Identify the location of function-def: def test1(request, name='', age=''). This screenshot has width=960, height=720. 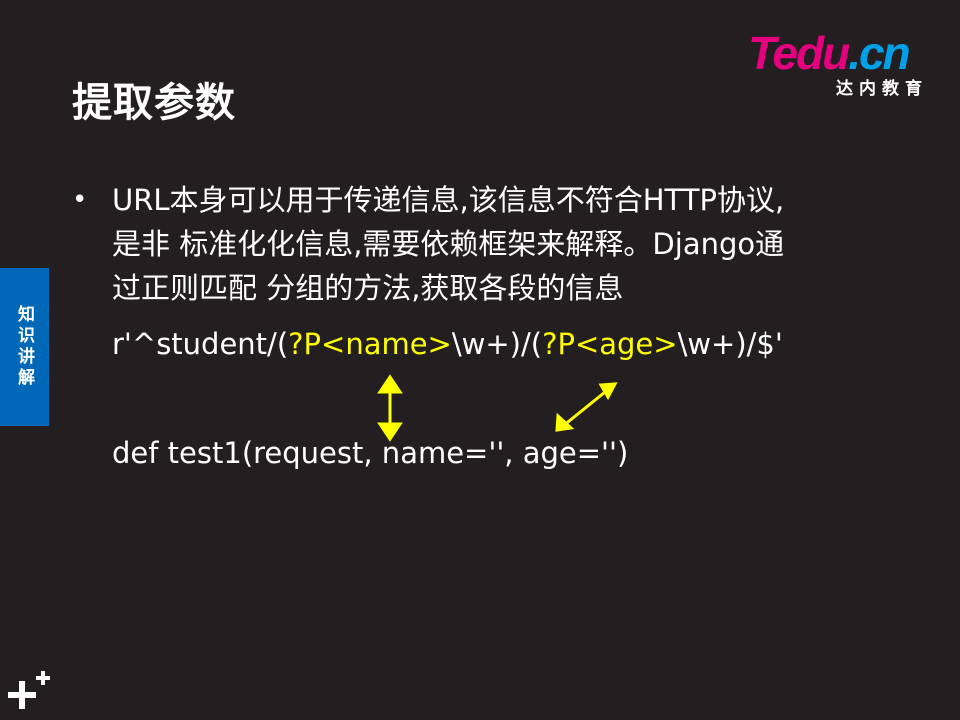
(370, 453).